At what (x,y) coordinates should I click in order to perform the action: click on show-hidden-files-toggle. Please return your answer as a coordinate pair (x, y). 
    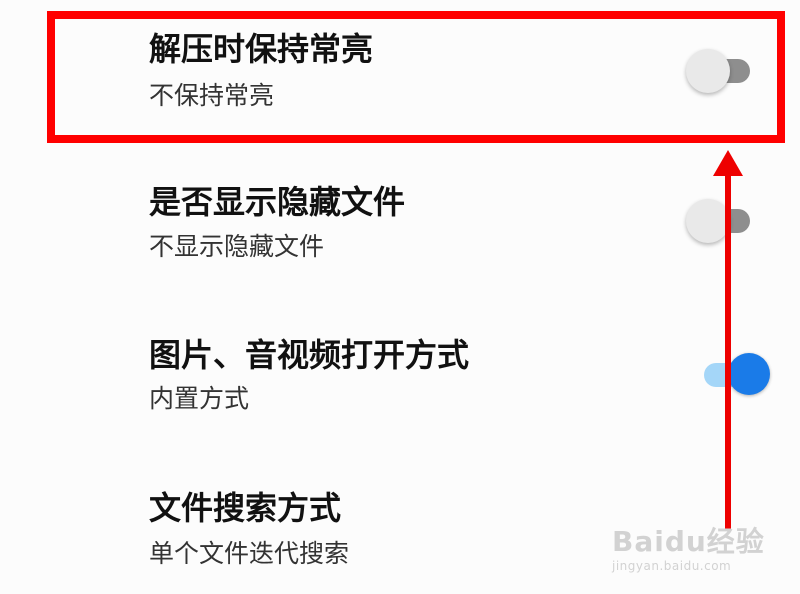
    Looking at the image, I should click on (721, 222).